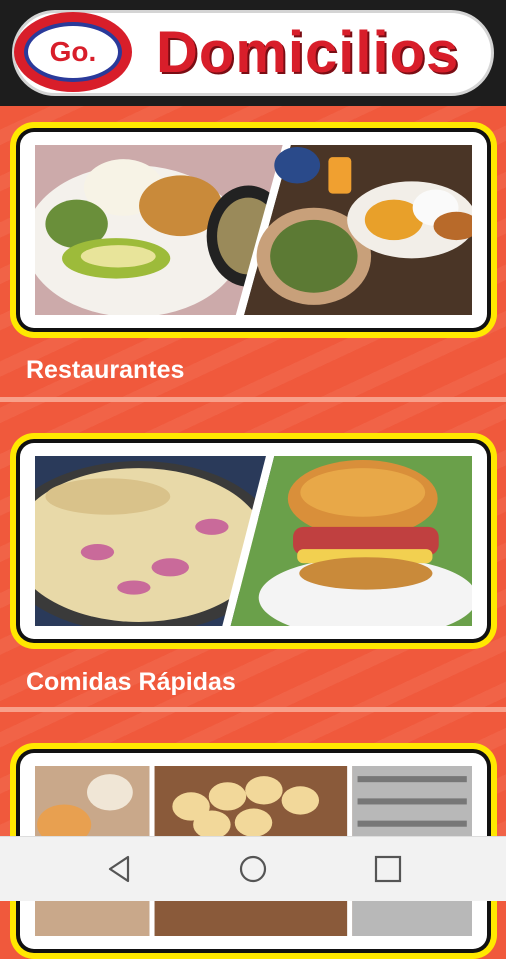  I want to click on back-triangle-icon, so click(120, 869).